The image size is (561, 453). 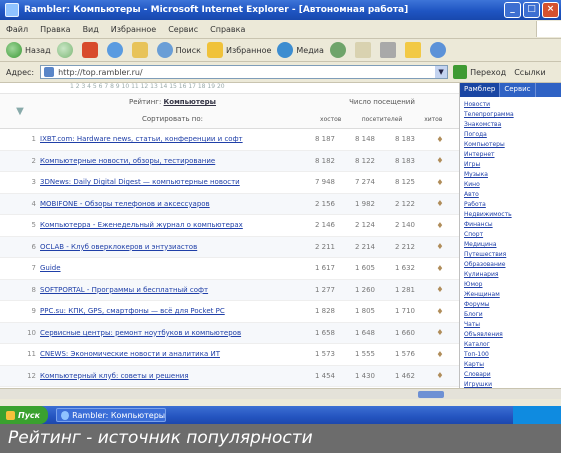 I want to click on side-link: Знакомства, so click(x=511, y=125).